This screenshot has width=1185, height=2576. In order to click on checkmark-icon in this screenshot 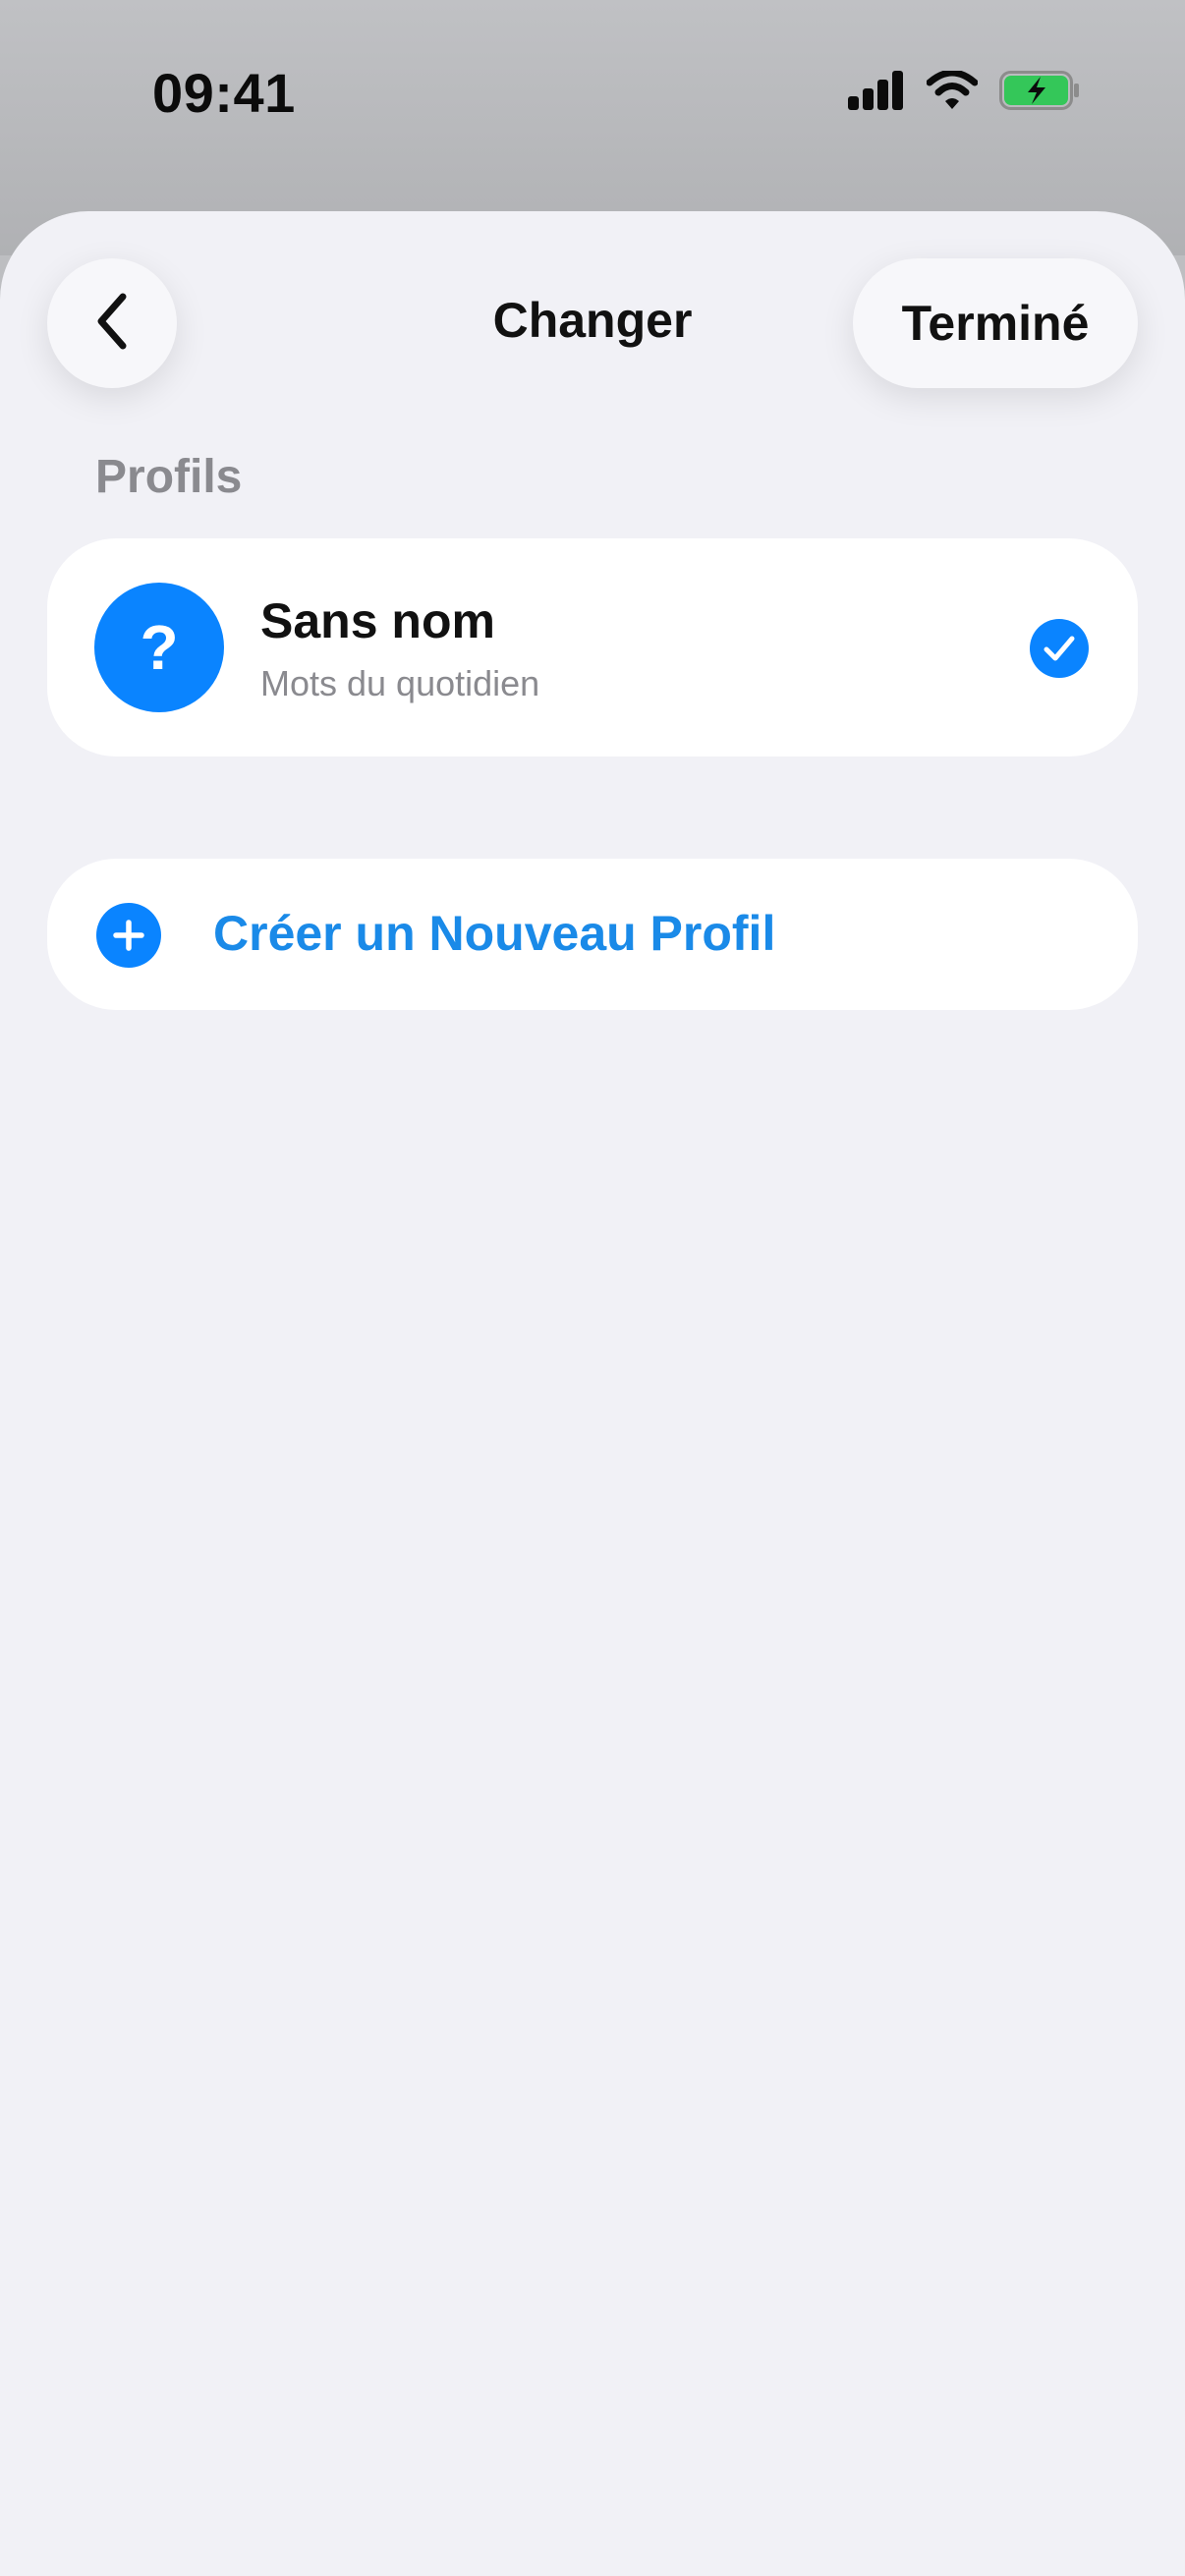, I will do `click(1060, 648)`.